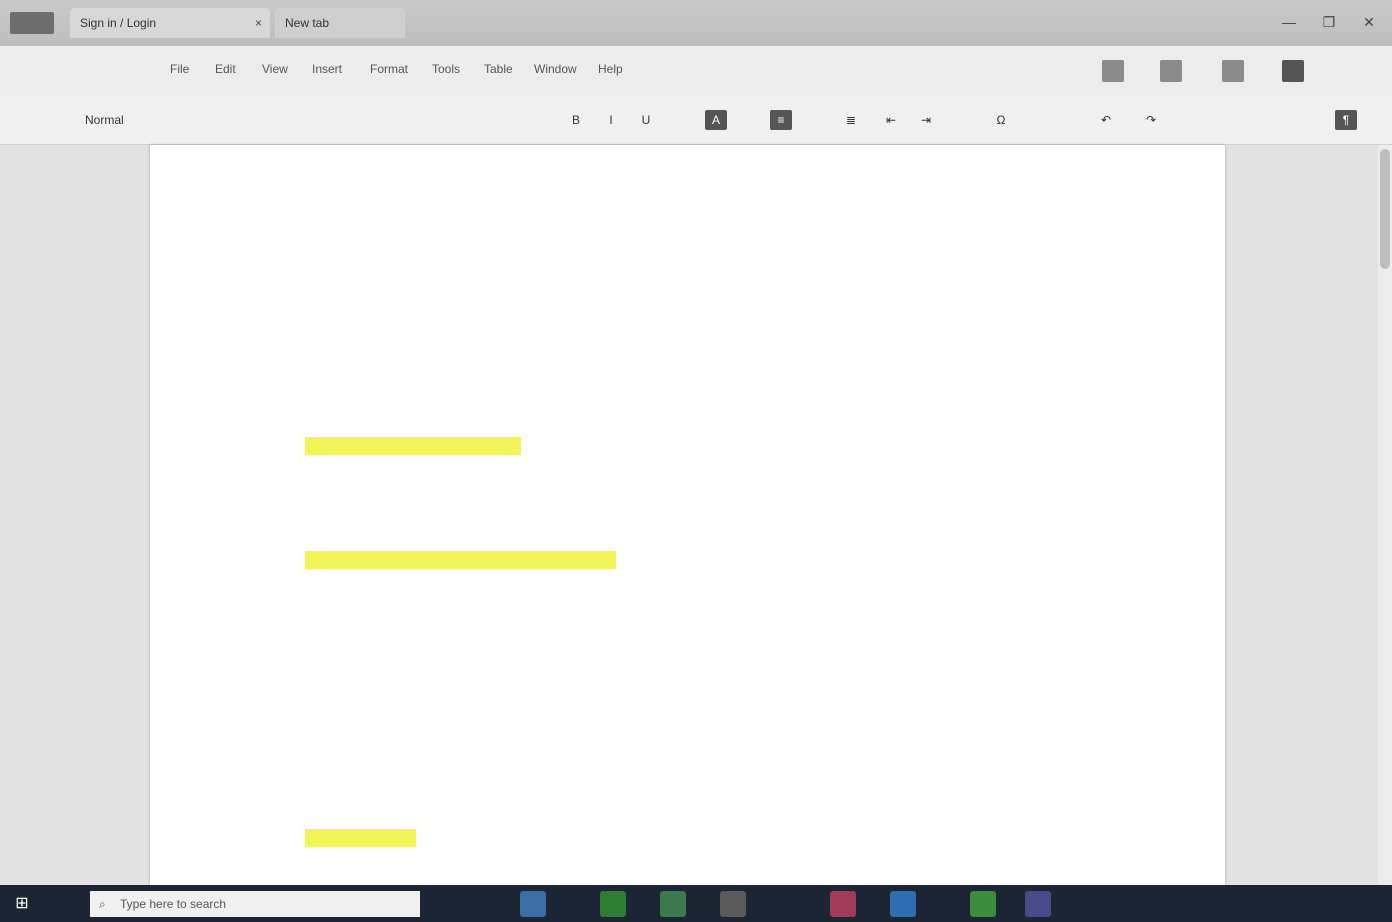 The width and height of the screenshot is (1392, 922). Describe the element at coordinates (446, 69) in the screenshot. I see `menu-tools: Tools` at that location.